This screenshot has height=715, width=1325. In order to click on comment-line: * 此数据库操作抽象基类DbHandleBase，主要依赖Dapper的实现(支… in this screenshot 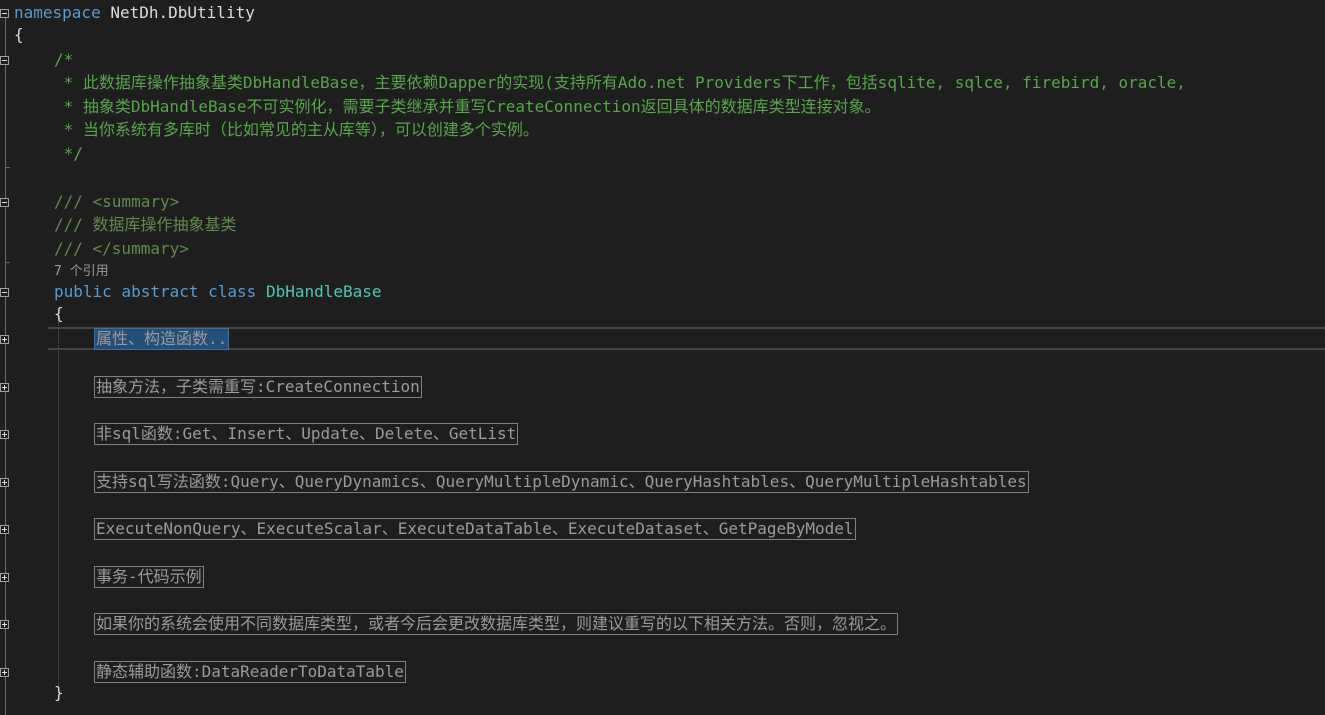, I will do `click(620, 82)`.